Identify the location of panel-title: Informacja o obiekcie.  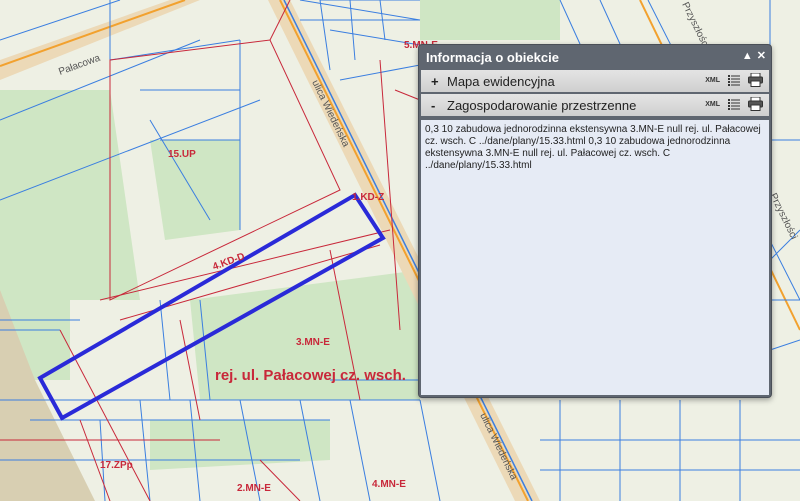
(492, 57).